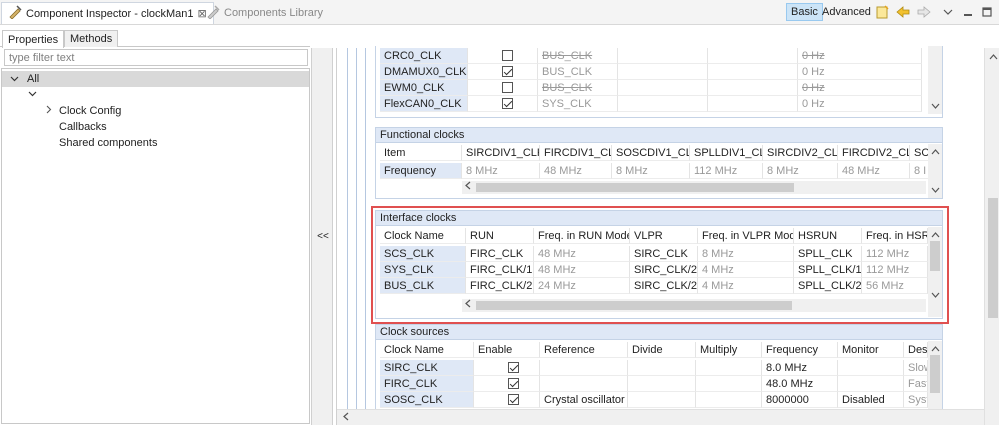  What do you see at coordinates (155, 127) in the screenshot?
I see `tree-item-callbacks: Callbacks` at bounding box center [155, 127].